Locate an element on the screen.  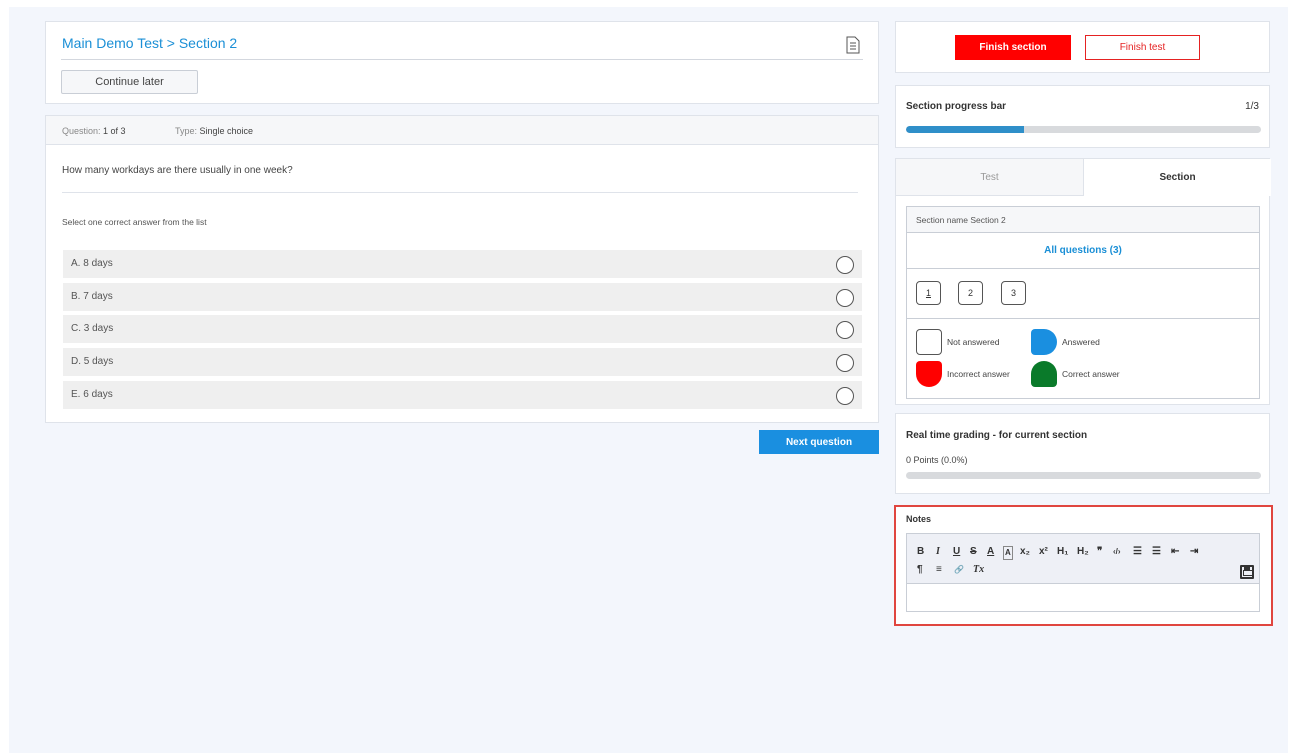
question-number-2: 2 is located at coordinates (970, 293).